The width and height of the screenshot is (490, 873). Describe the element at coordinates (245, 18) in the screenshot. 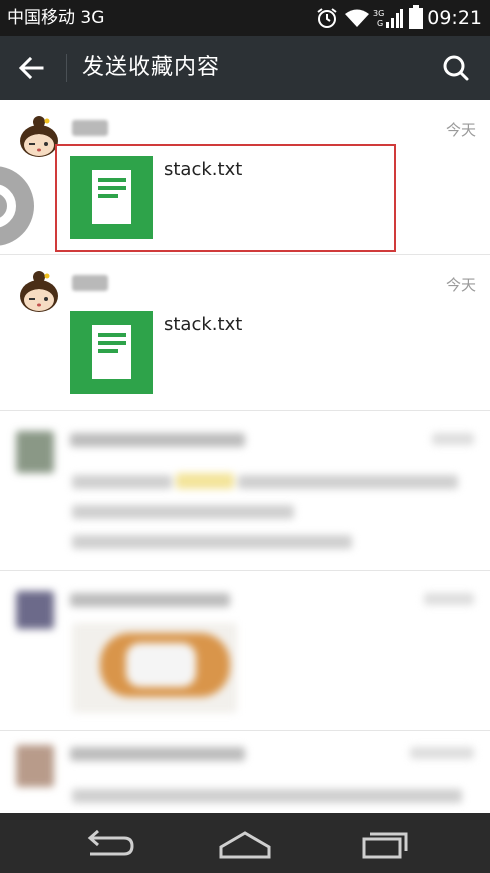

I see `status-bar: 中国移动 3G 3G G 09:21` at that location.